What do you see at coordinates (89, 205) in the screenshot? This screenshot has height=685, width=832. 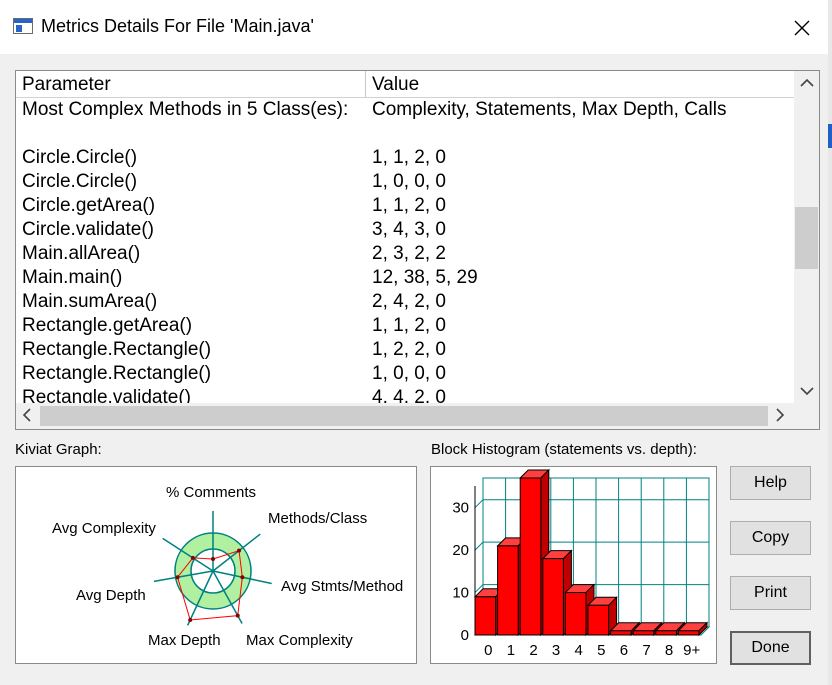 I see `row-parameter: Circle.getArea()` at bounding box center [89, 205].